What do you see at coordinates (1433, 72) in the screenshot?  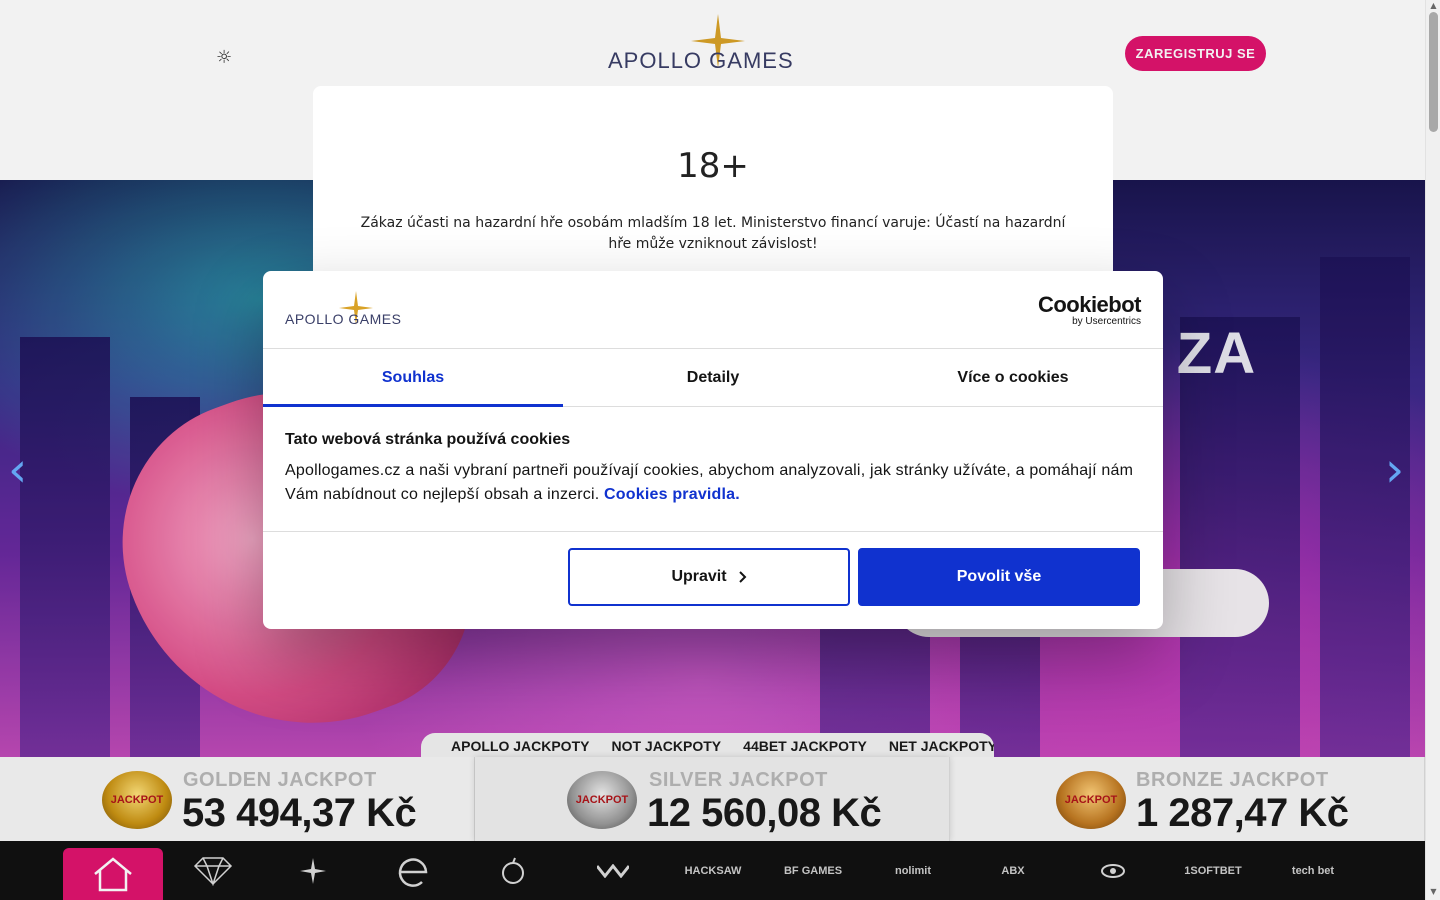 I see `scroll-thumb` at bounding box center [1433, 72].